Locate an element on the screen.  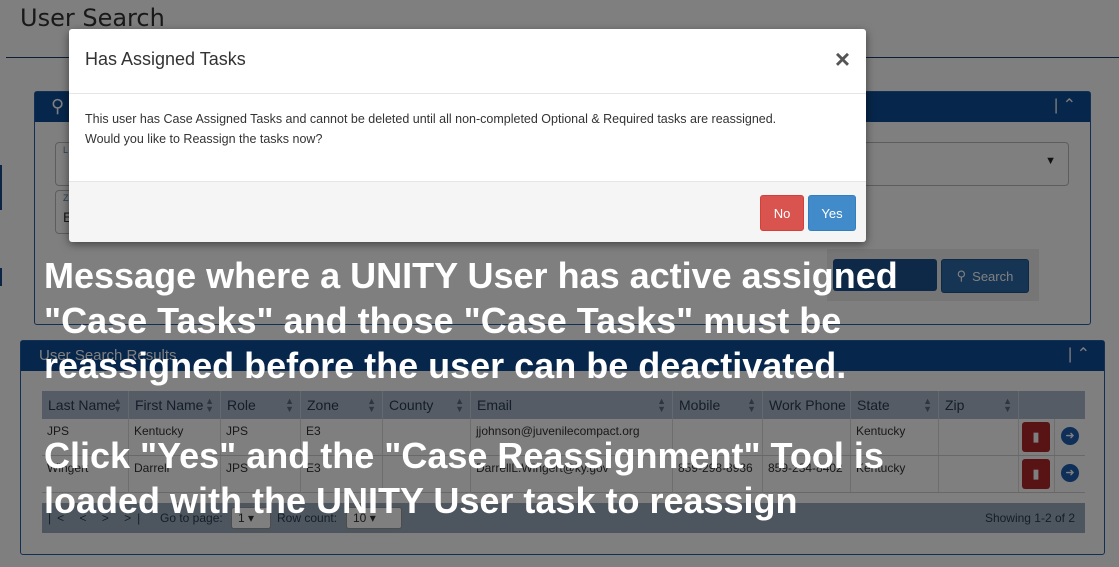
dialog-header: Has Assigned Tasks × is located at coordinates (467, 61).